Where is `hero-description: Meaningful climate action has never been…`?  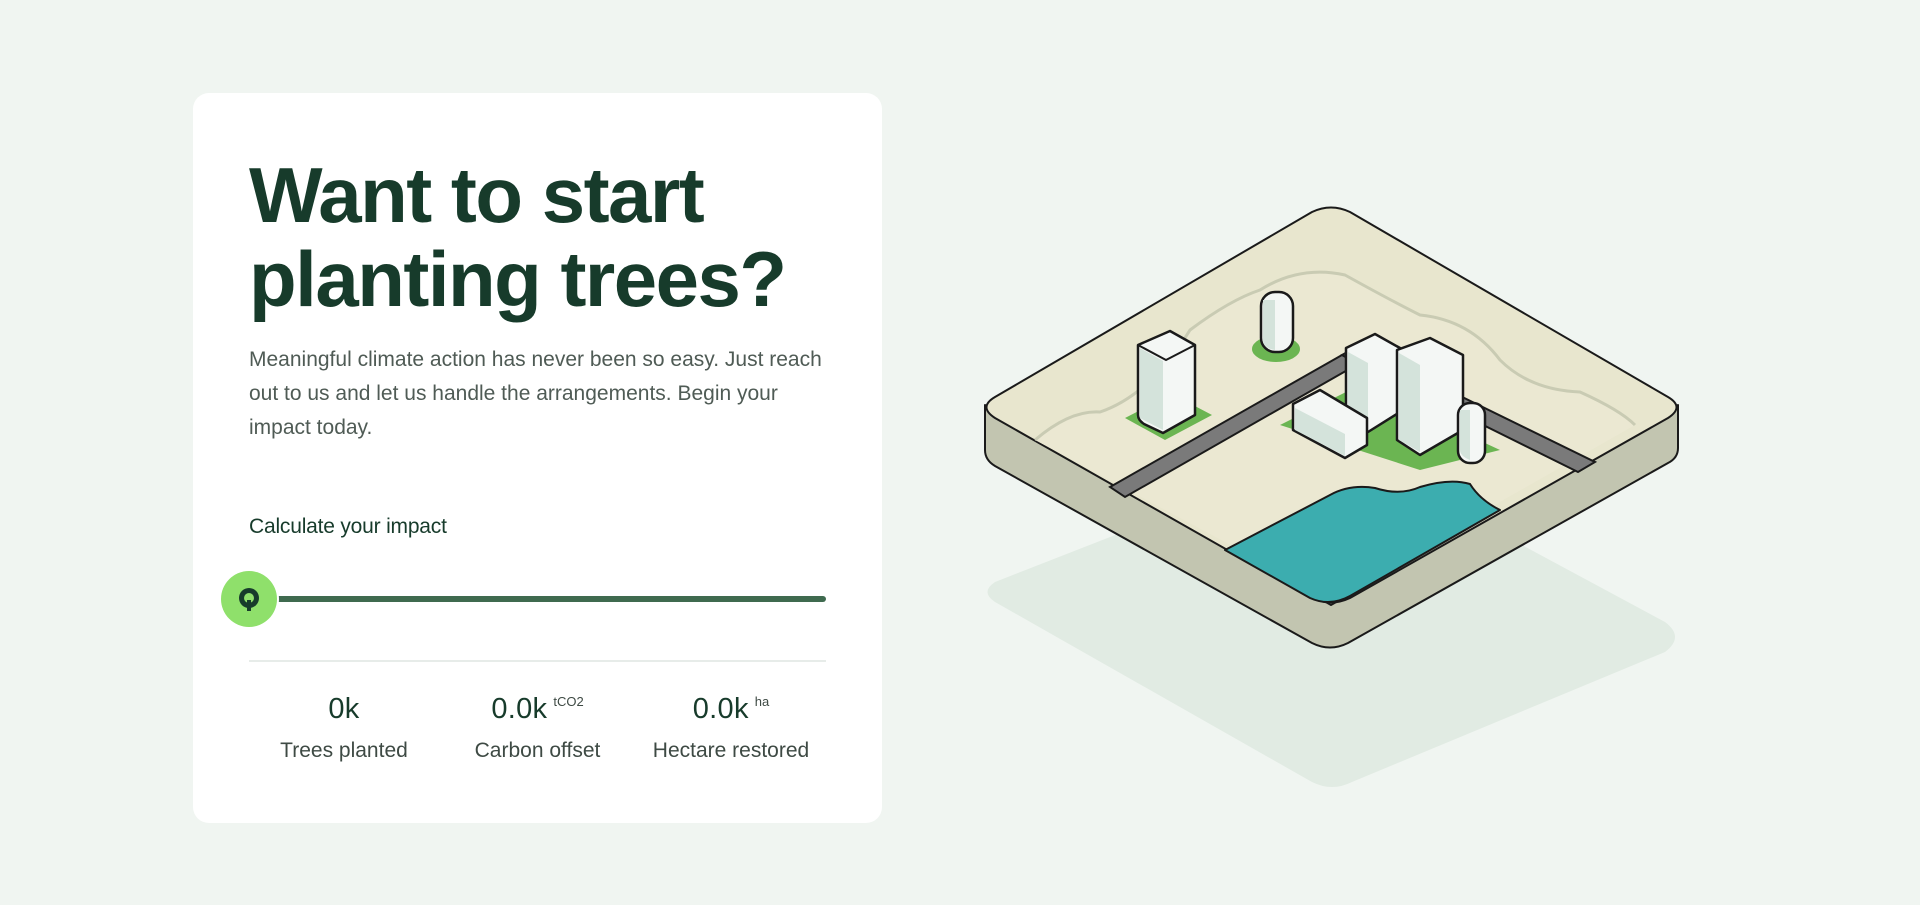
hero-description: Meaningful climate action has never been… is located at coordinates (535, 393).